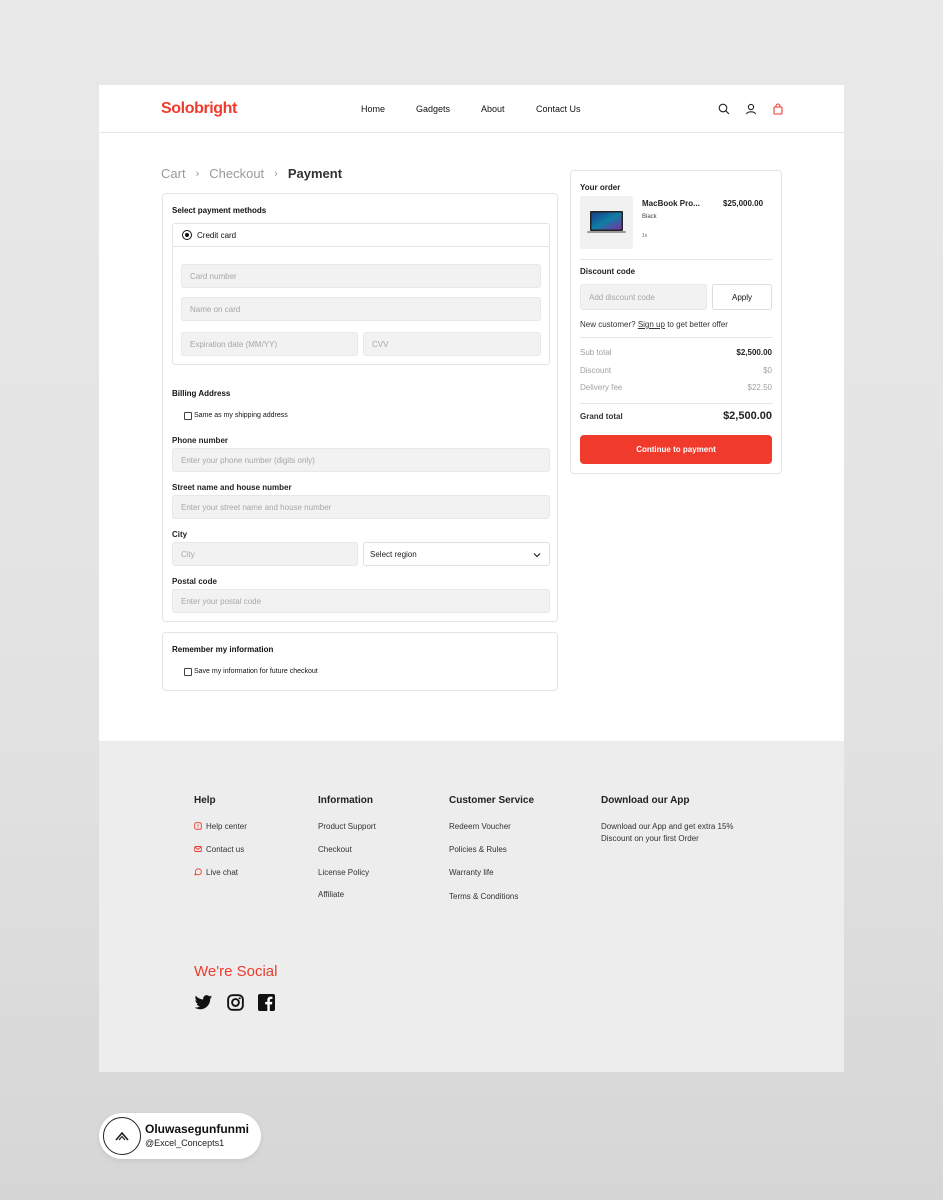  I want to click on avatar-logo-icon, so click(122, 1136).